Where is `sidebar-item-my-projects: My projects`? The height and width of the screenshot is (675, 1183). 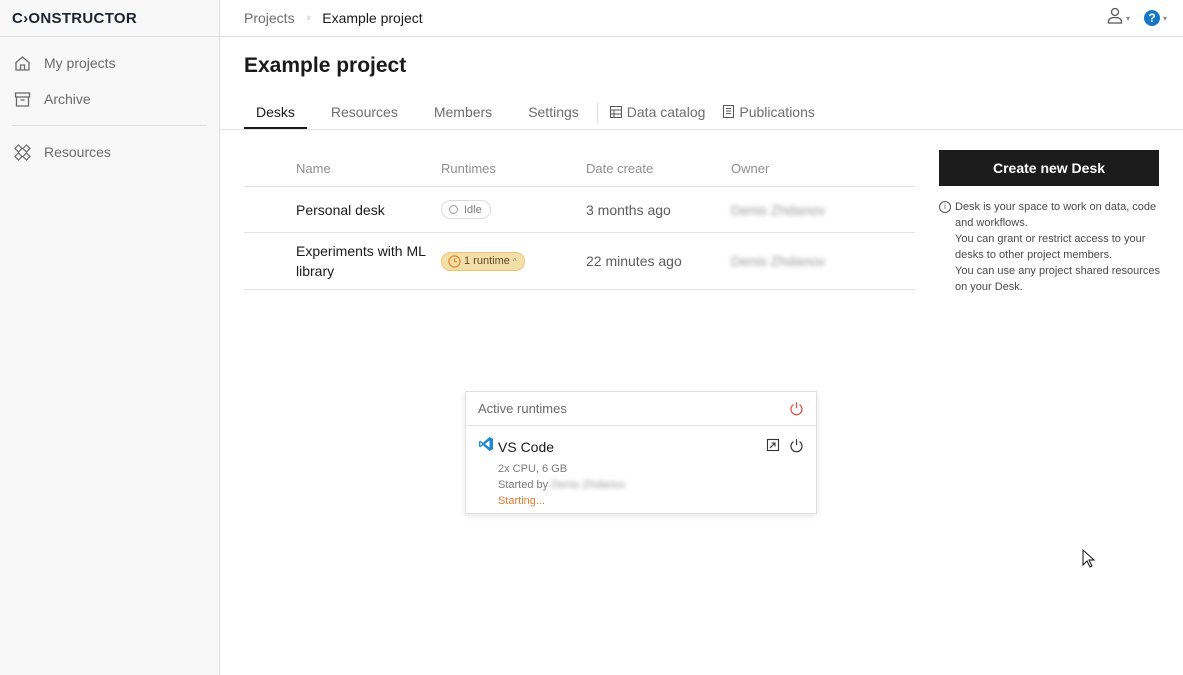
sidebar-item-my-projects: My projects is located at coordinates (109, 63).